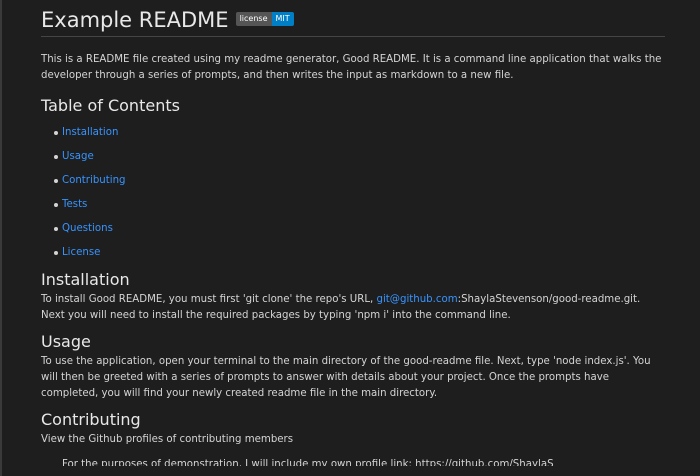 The width and height of the screenshot is (700, 476). Describe the element at coordinates (360, 253) in the screenshot. I see `toc-item-license: License` at that location.